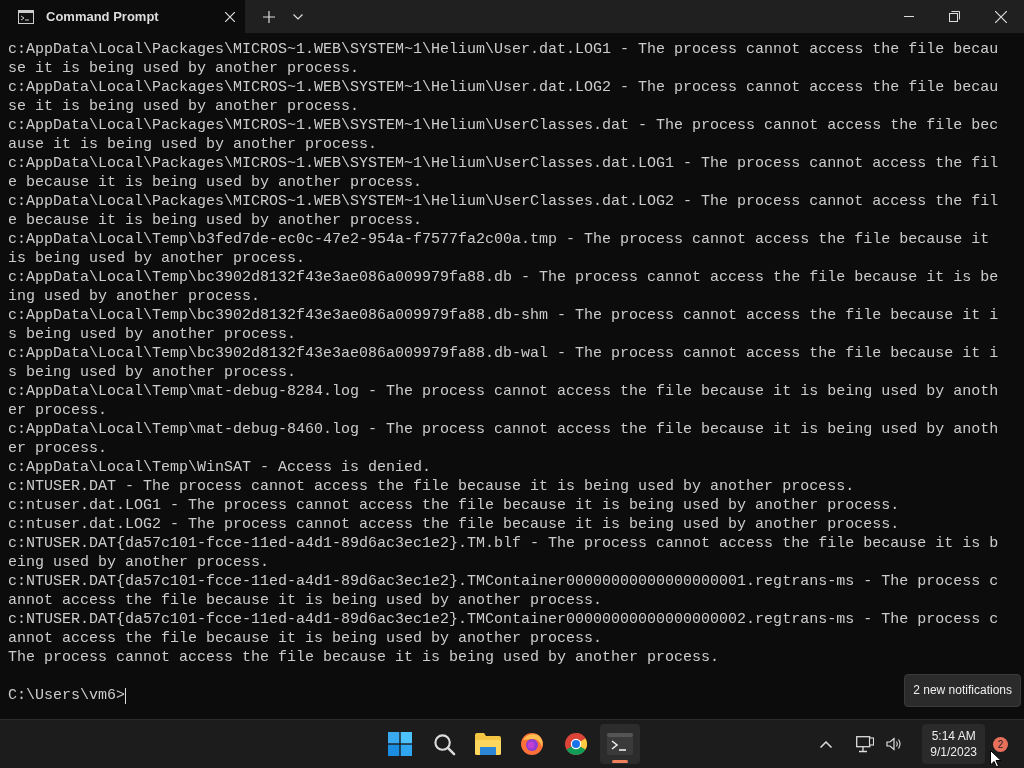 The width and height of the screenshot is (1024, 768). Describe the element at coordinates (504, 277) in the screenshot. I see `output-line: c:AppData\Local\Temp\bc3902d8132f43e3ae086a009979fa88.db - The process cannot access the file because it is be` at that location.